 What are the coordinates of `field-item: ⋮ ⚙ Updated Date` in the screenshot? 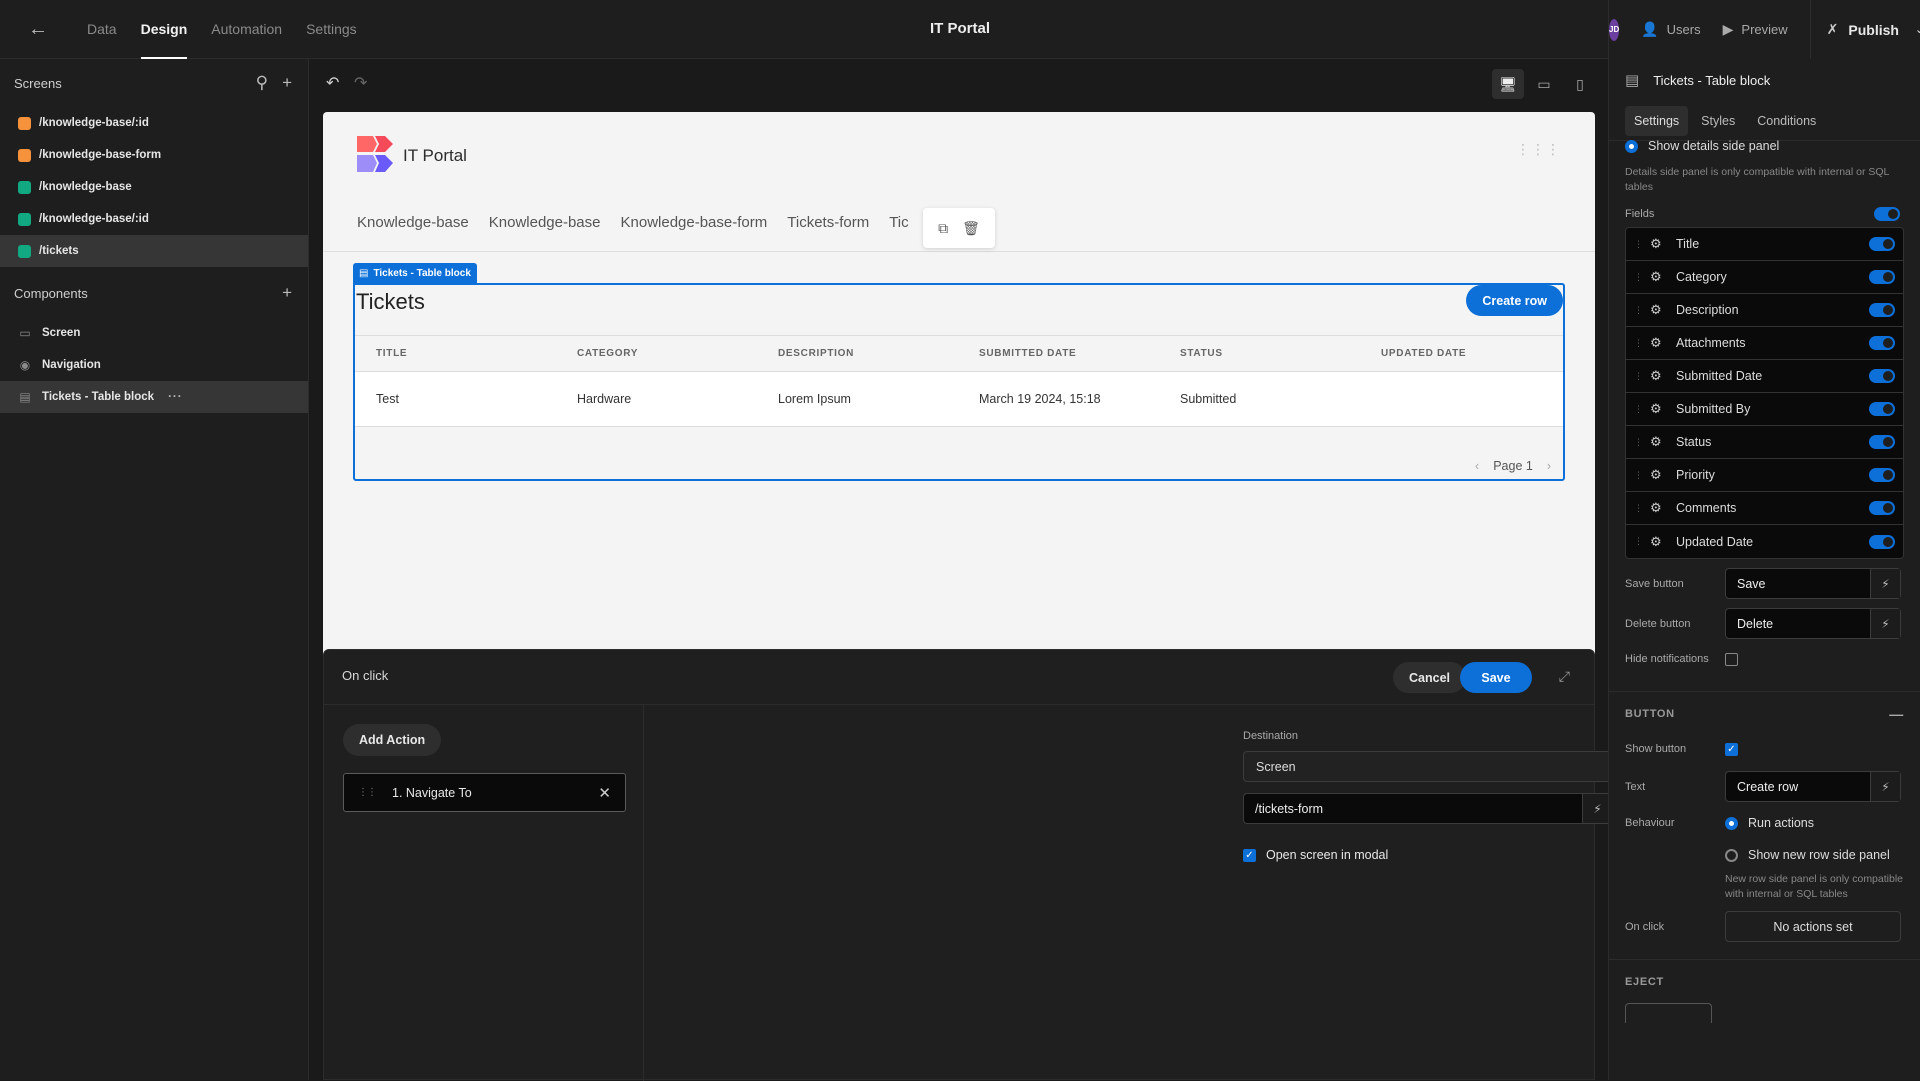 It's located at (1764, 541).